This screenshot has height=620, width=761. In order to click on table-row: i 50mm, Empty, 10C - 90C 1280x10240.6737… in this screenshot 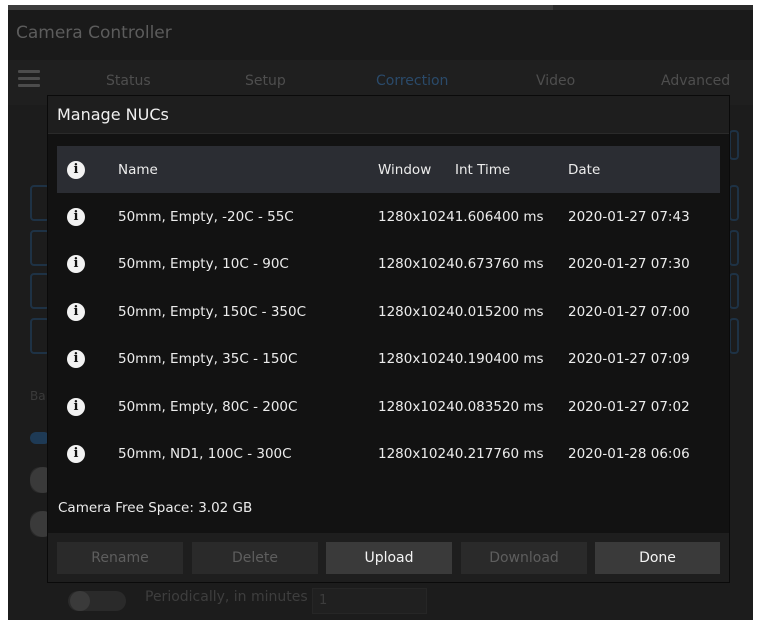, I will do `click(388, 265)`.